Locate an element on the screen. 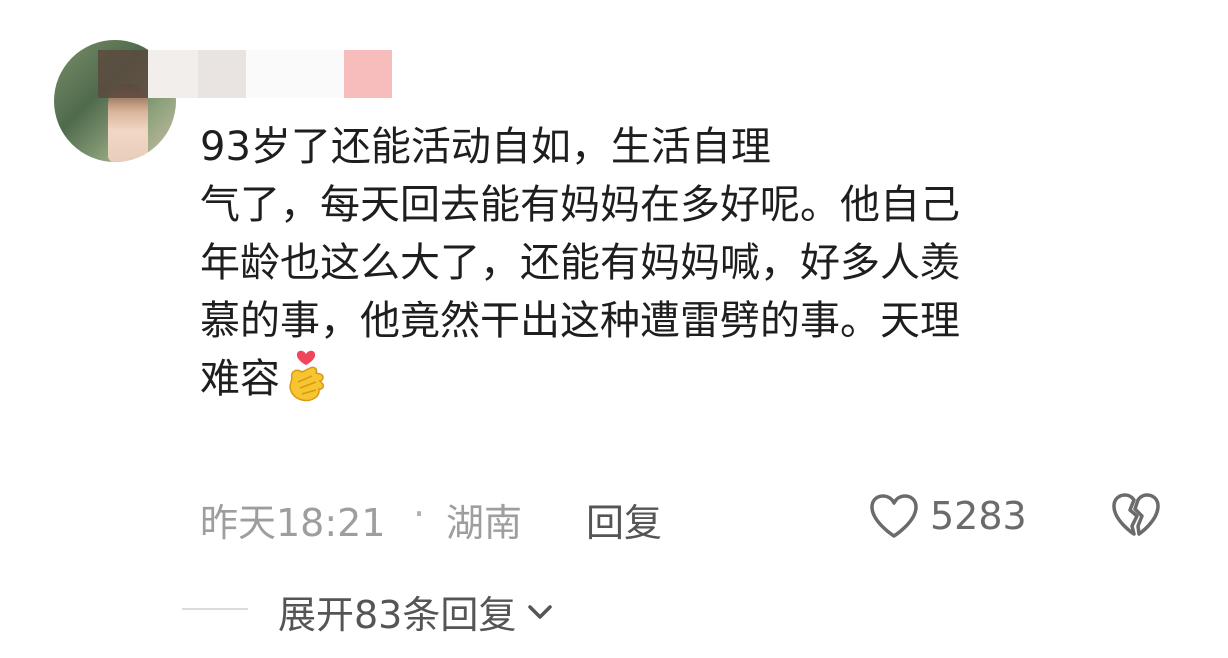 The height and width of the screenshot is (658, 1228). comment-line-text: 难容 is located at coordinates (240, 379).